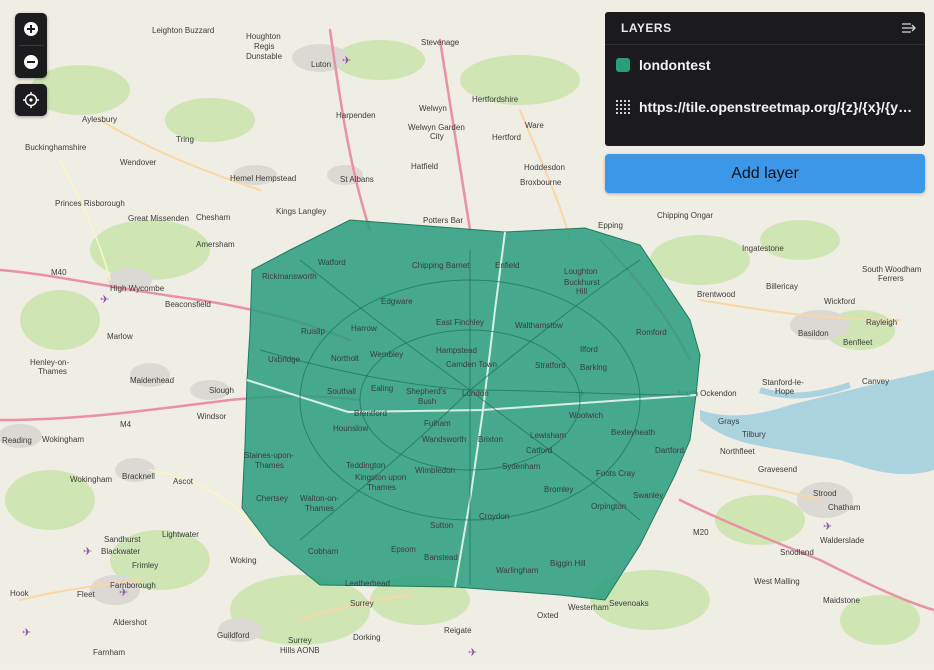 Image resolution: width=934 pixels, height=670 pixels. I want to click on place-label: Chatham, so click(844, 507).